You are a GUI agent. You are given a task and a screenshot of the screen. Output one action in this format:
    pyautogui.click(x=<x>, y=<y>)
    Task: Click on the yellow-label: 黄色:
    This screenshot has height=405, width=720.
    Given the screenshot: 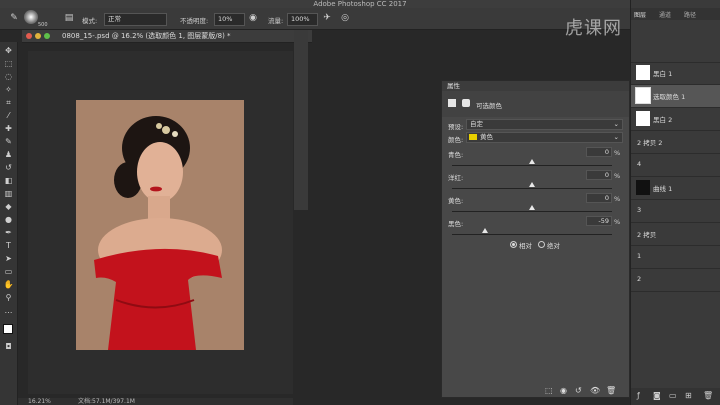 What is the action you would take?
    pyautogui.click(x=456, y=201)
    